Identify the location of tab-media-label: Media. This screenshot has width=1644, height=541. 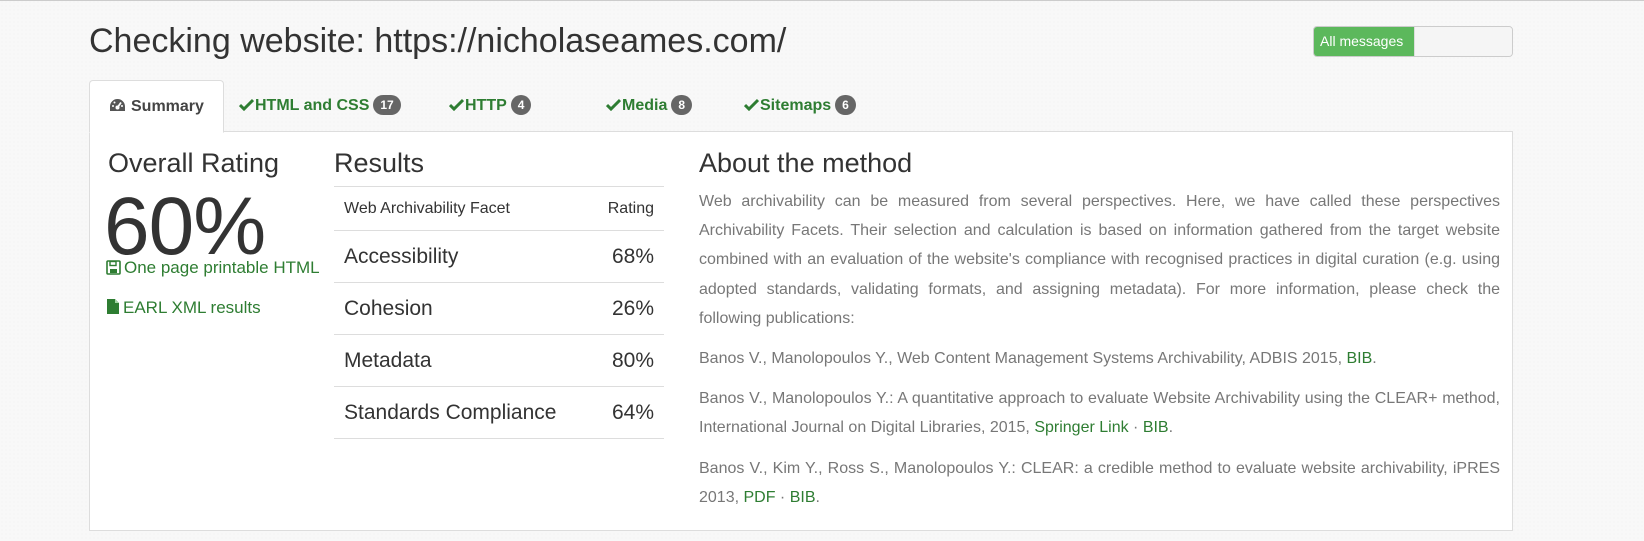
(645, 105).